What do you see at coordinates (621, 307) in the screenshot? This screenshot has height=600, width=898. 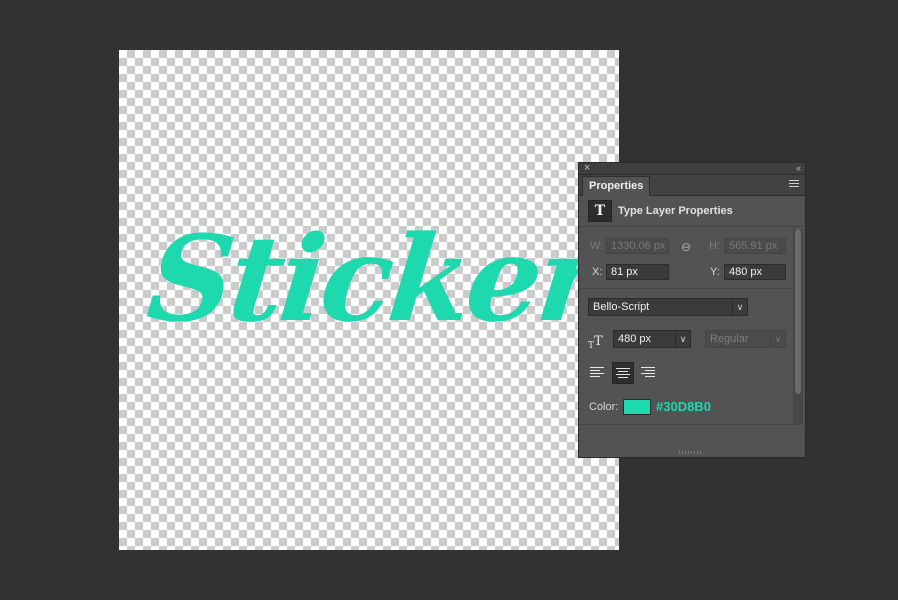 I see `font-family-value: Bello-Script` at bounding box center [621, 307].